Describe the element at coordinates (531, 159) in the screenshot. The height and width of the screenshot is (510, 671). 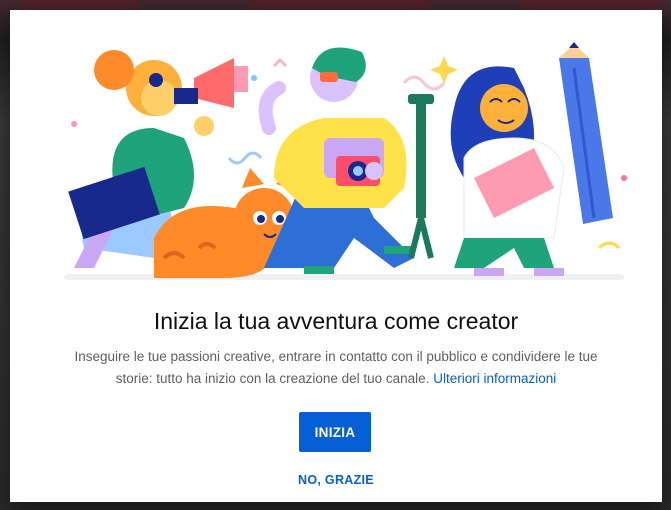
I see `character-pencil` at that location.